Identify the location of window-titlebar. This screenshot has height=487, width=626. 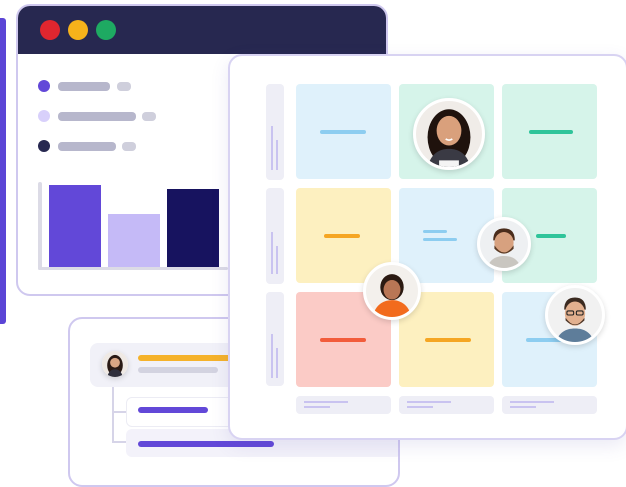
(202, 30).